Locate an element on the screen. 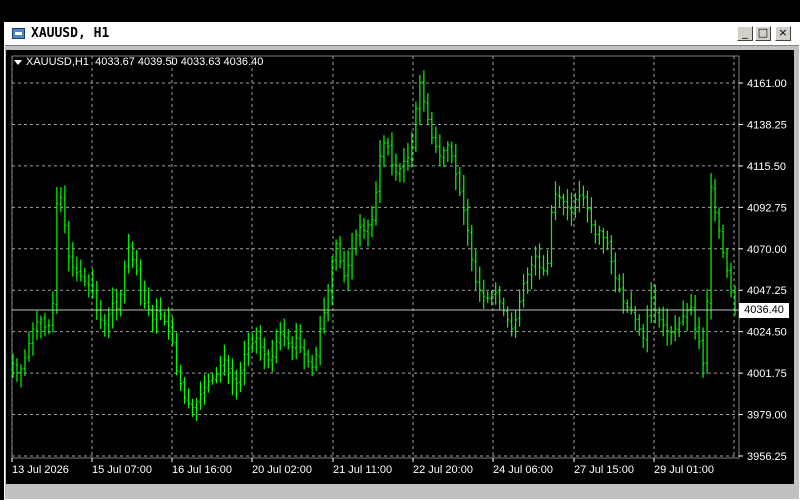 The image size is (800, 500). time-tick-label: 15 Jul 07:00 is located at coordinates (122, 470).